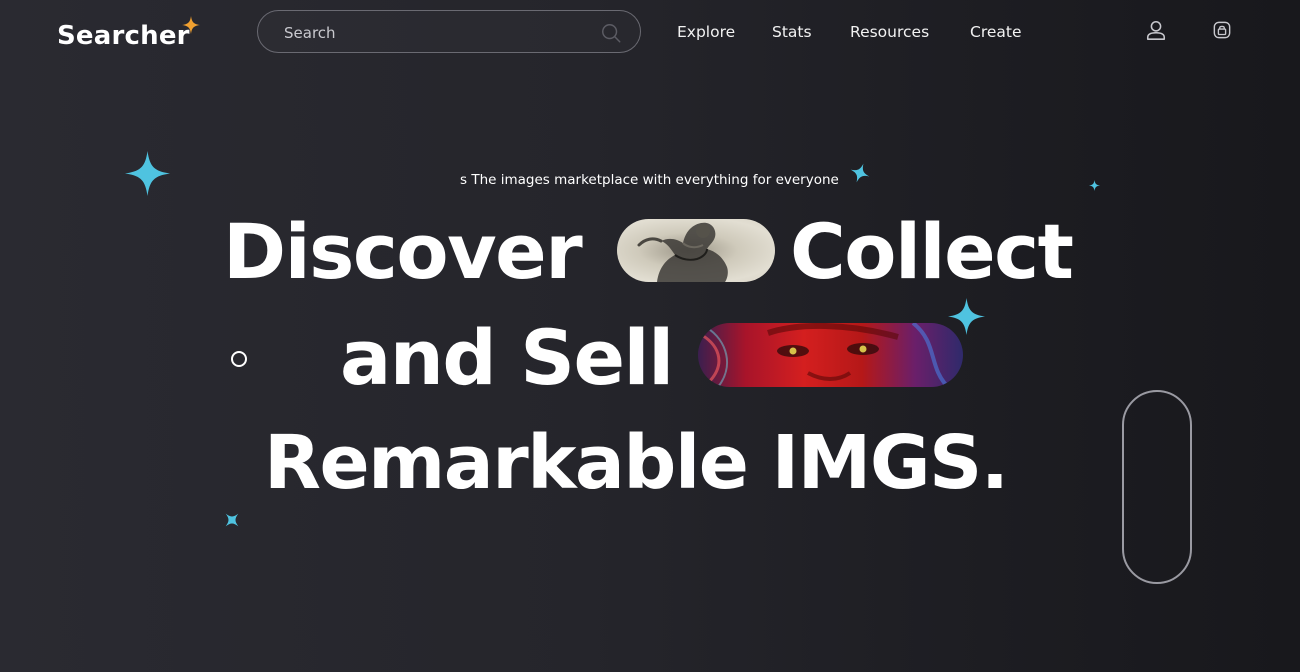 The height and width of the screenshot is (672, 1300). What do you see at coordinates (507, 357) in the screenshot?
I see `headline-and-sell: and Sell` at bounding box center [507, 357].